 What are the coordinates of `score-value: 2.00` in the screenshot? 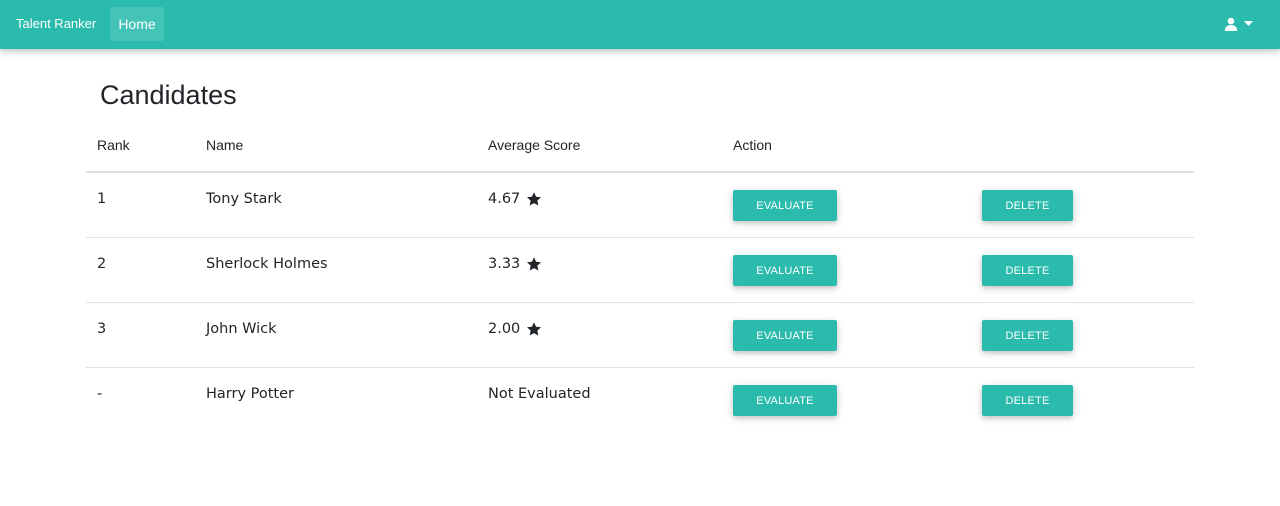 It's located at (504, 329).